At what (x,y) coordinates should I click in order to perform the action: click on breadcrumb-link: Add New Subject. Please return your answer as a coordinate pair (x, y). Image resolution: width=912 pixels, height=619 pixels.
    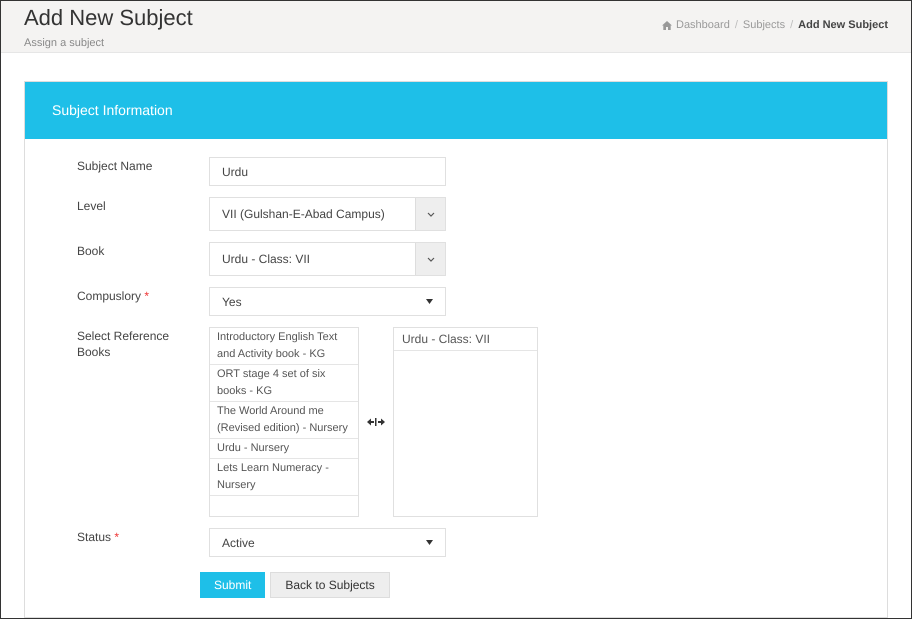
    Looking at the image, I should click on (843, 25).